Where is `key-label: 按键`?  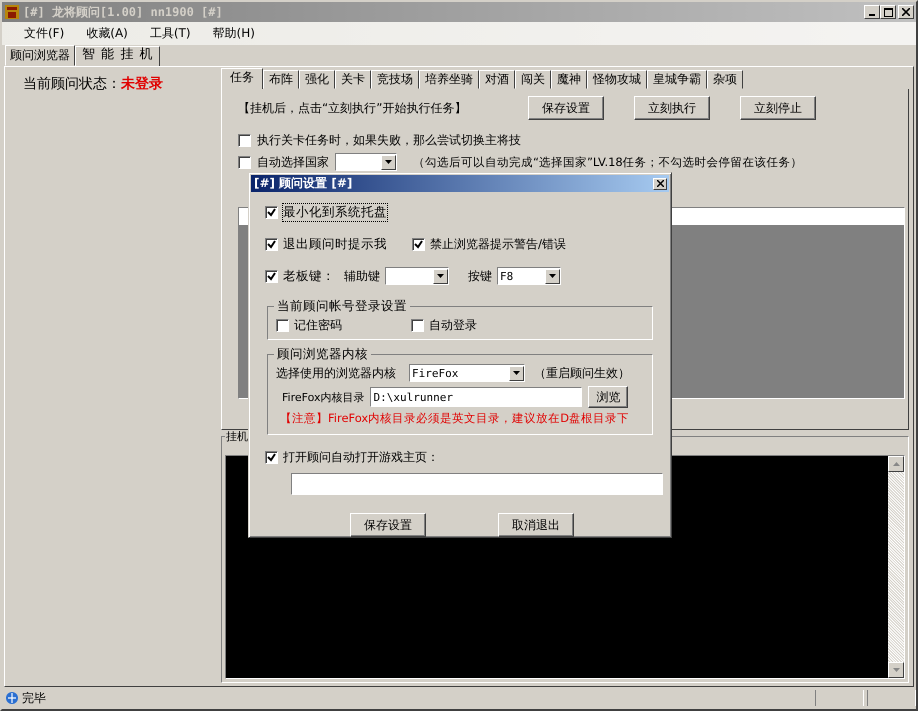 key-label: 按键 is located at coordinates (480, 276).